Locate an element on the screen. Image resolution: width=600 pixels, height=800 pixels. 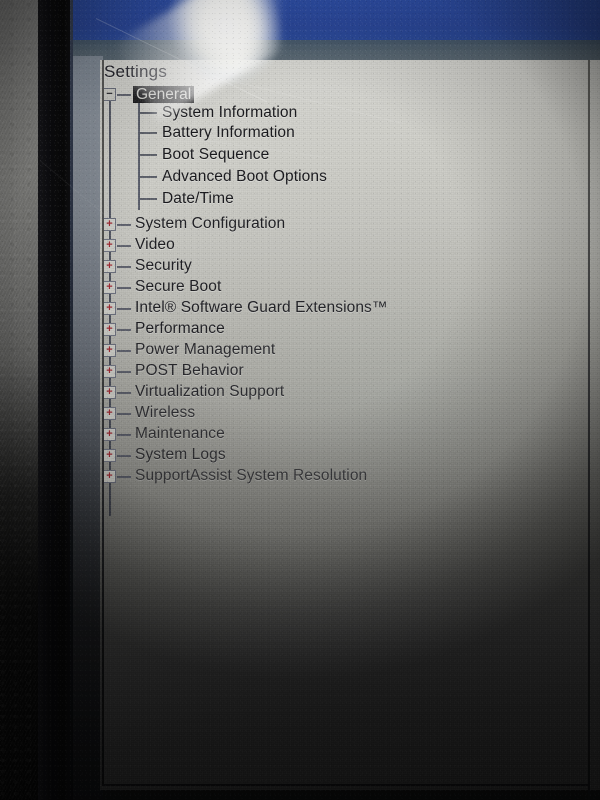
sidebar-item-general: General is located at coordinates (164, 94).